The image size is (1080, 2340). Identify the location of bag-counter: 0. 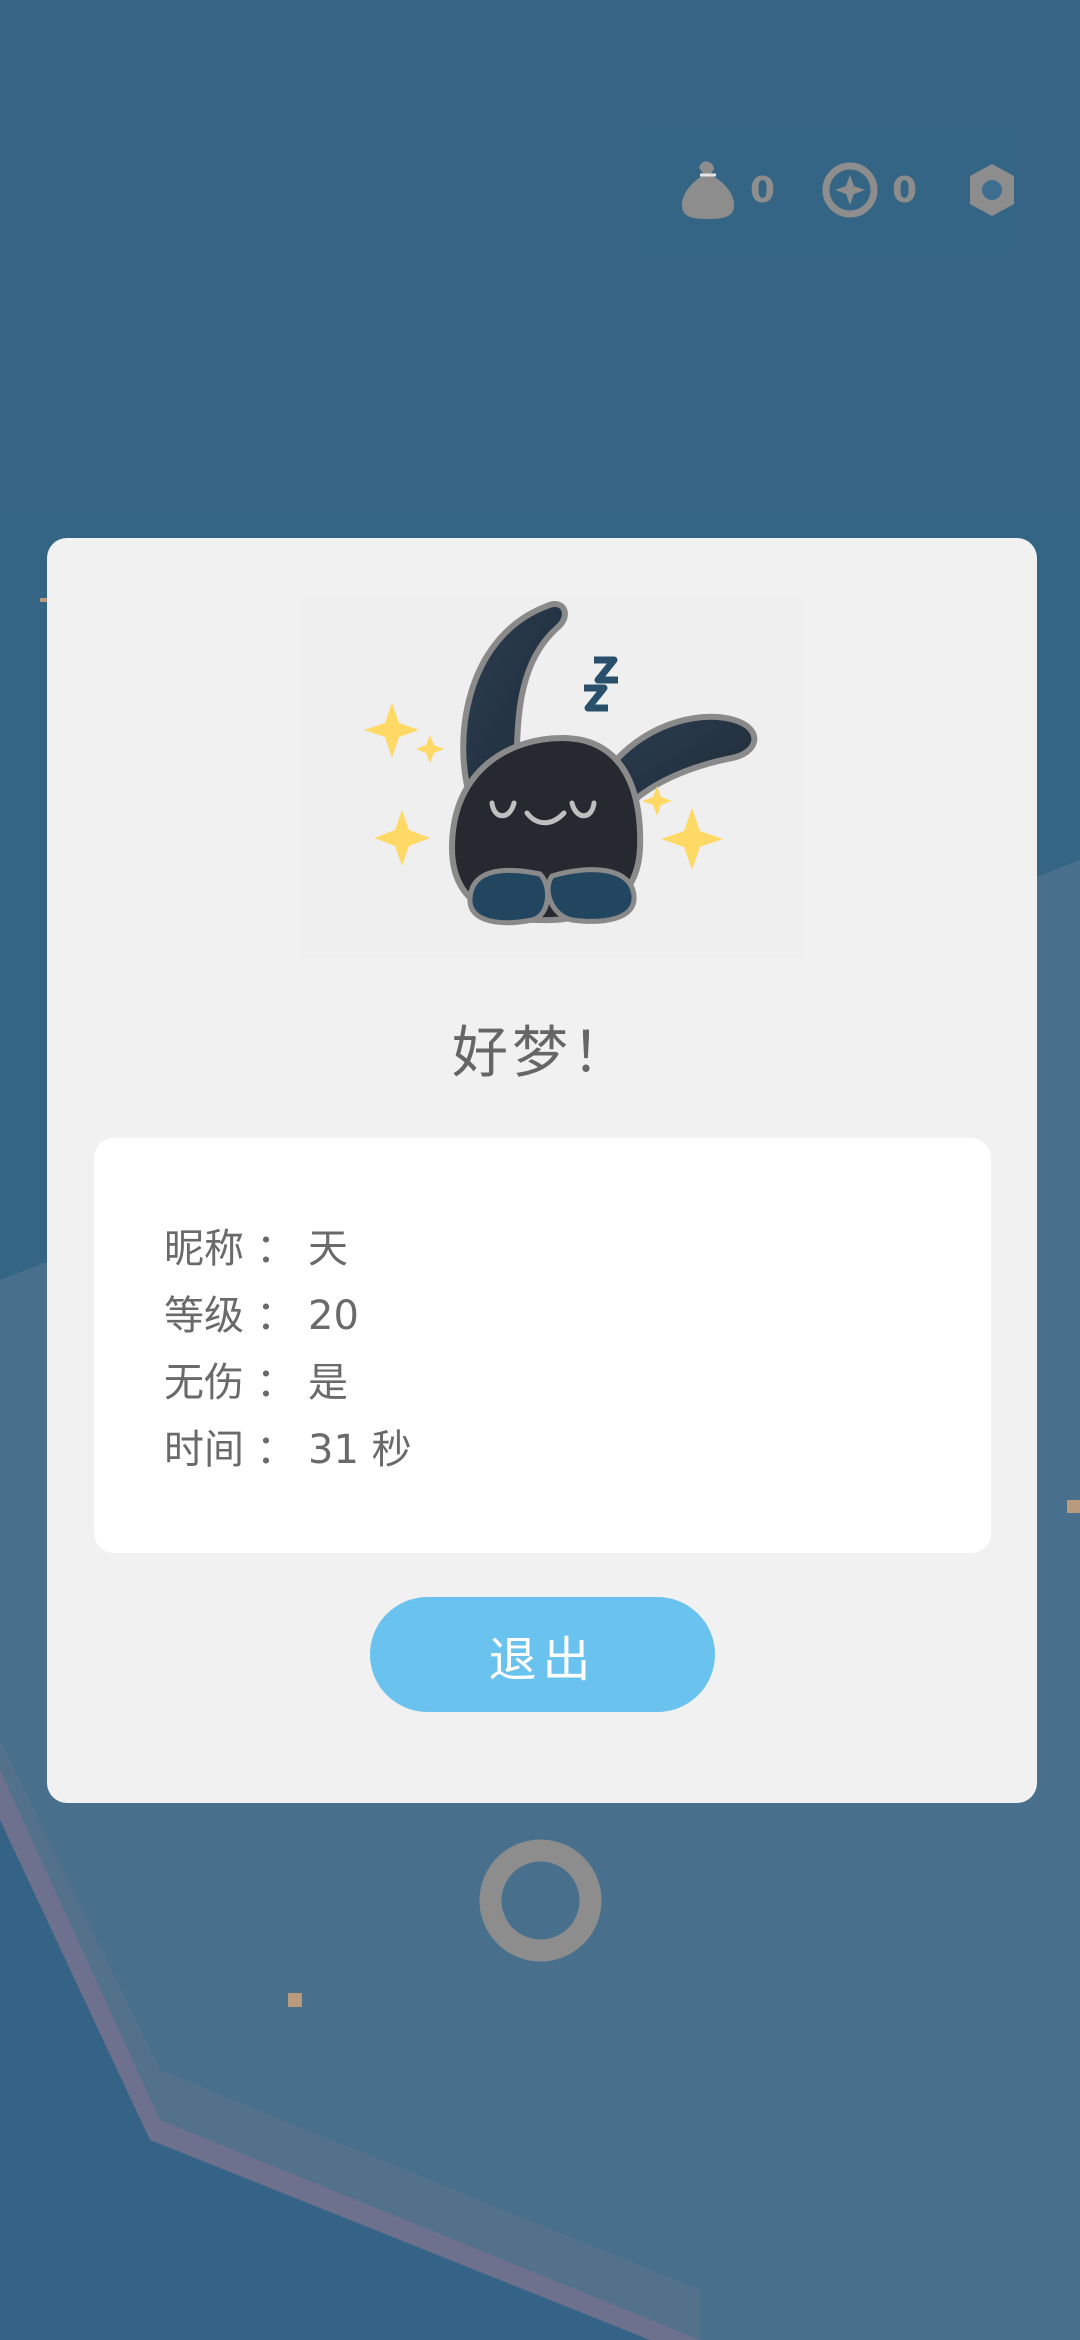
(727, 190).